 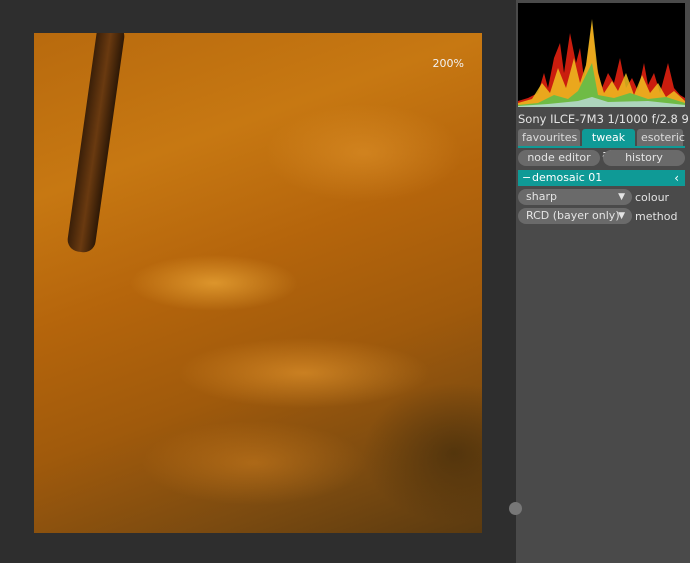 I want to click on colour-dropdown-value: sharp, so click(x=541, y=196).